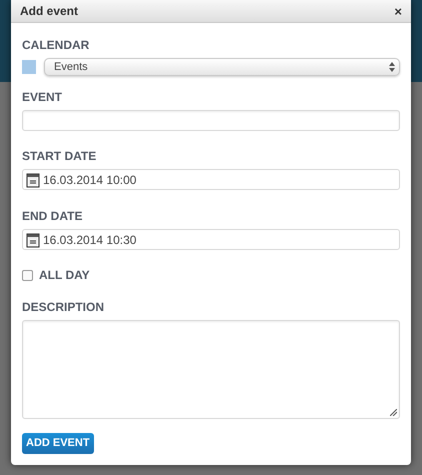 The width and height of the screenshot is (422, 475). Describe the element at coordinates (211, 239) in the screenshot. I see `end-date-input: 16.03.2014 10:30` at that location.